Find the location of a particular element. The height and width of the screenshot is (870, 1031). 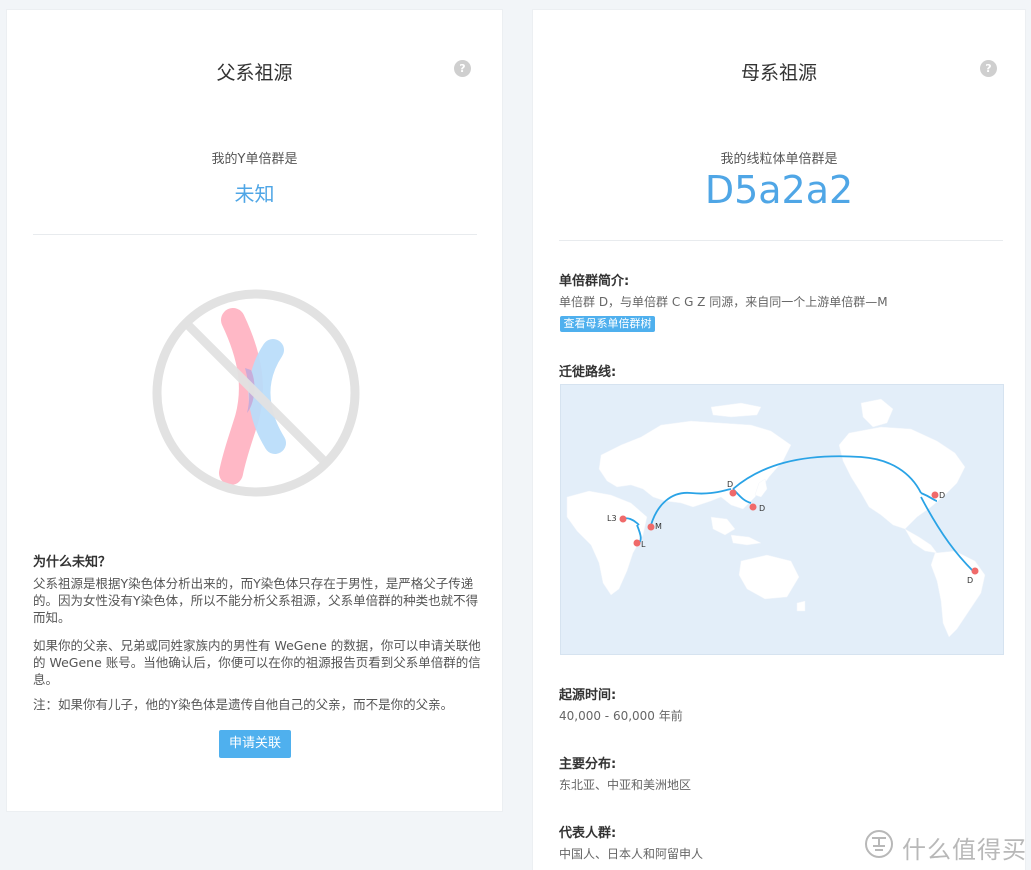

map-label-d-japan: D is located at coordinates (762, 508).